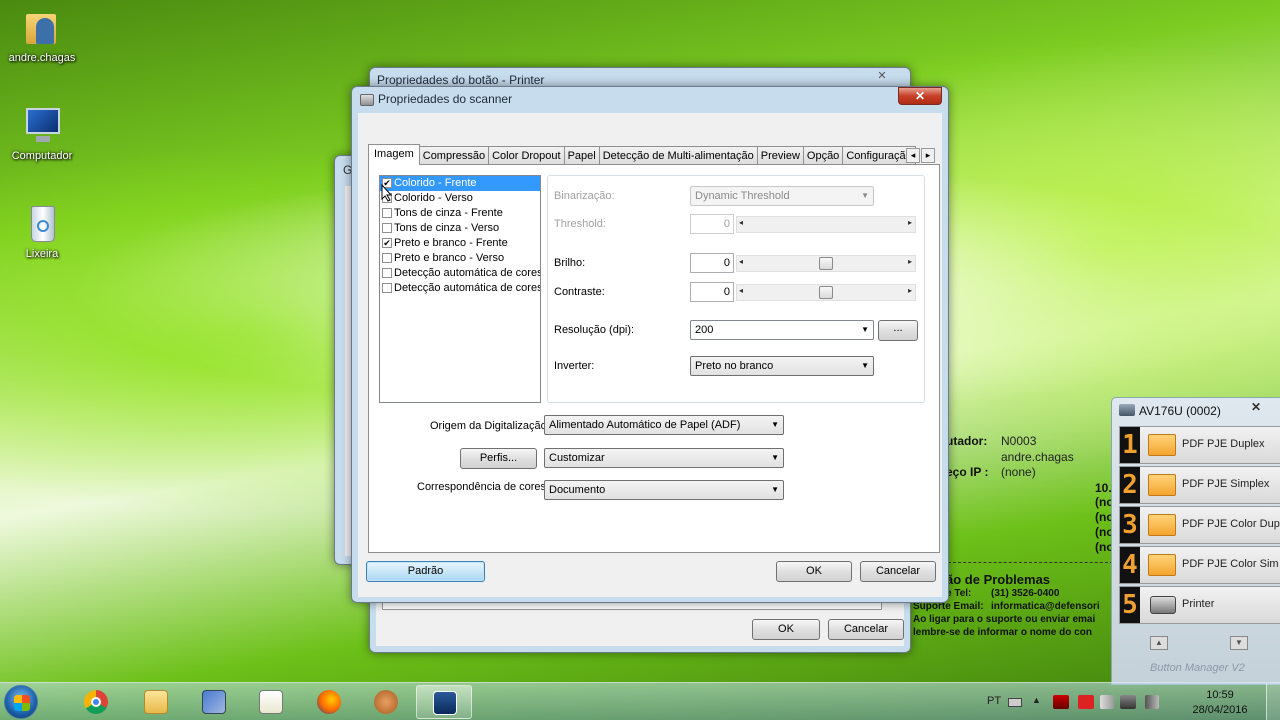  Describe the element at coordinates (712, 292) in the screenshot. I see `contrast-input: 0` at that location.